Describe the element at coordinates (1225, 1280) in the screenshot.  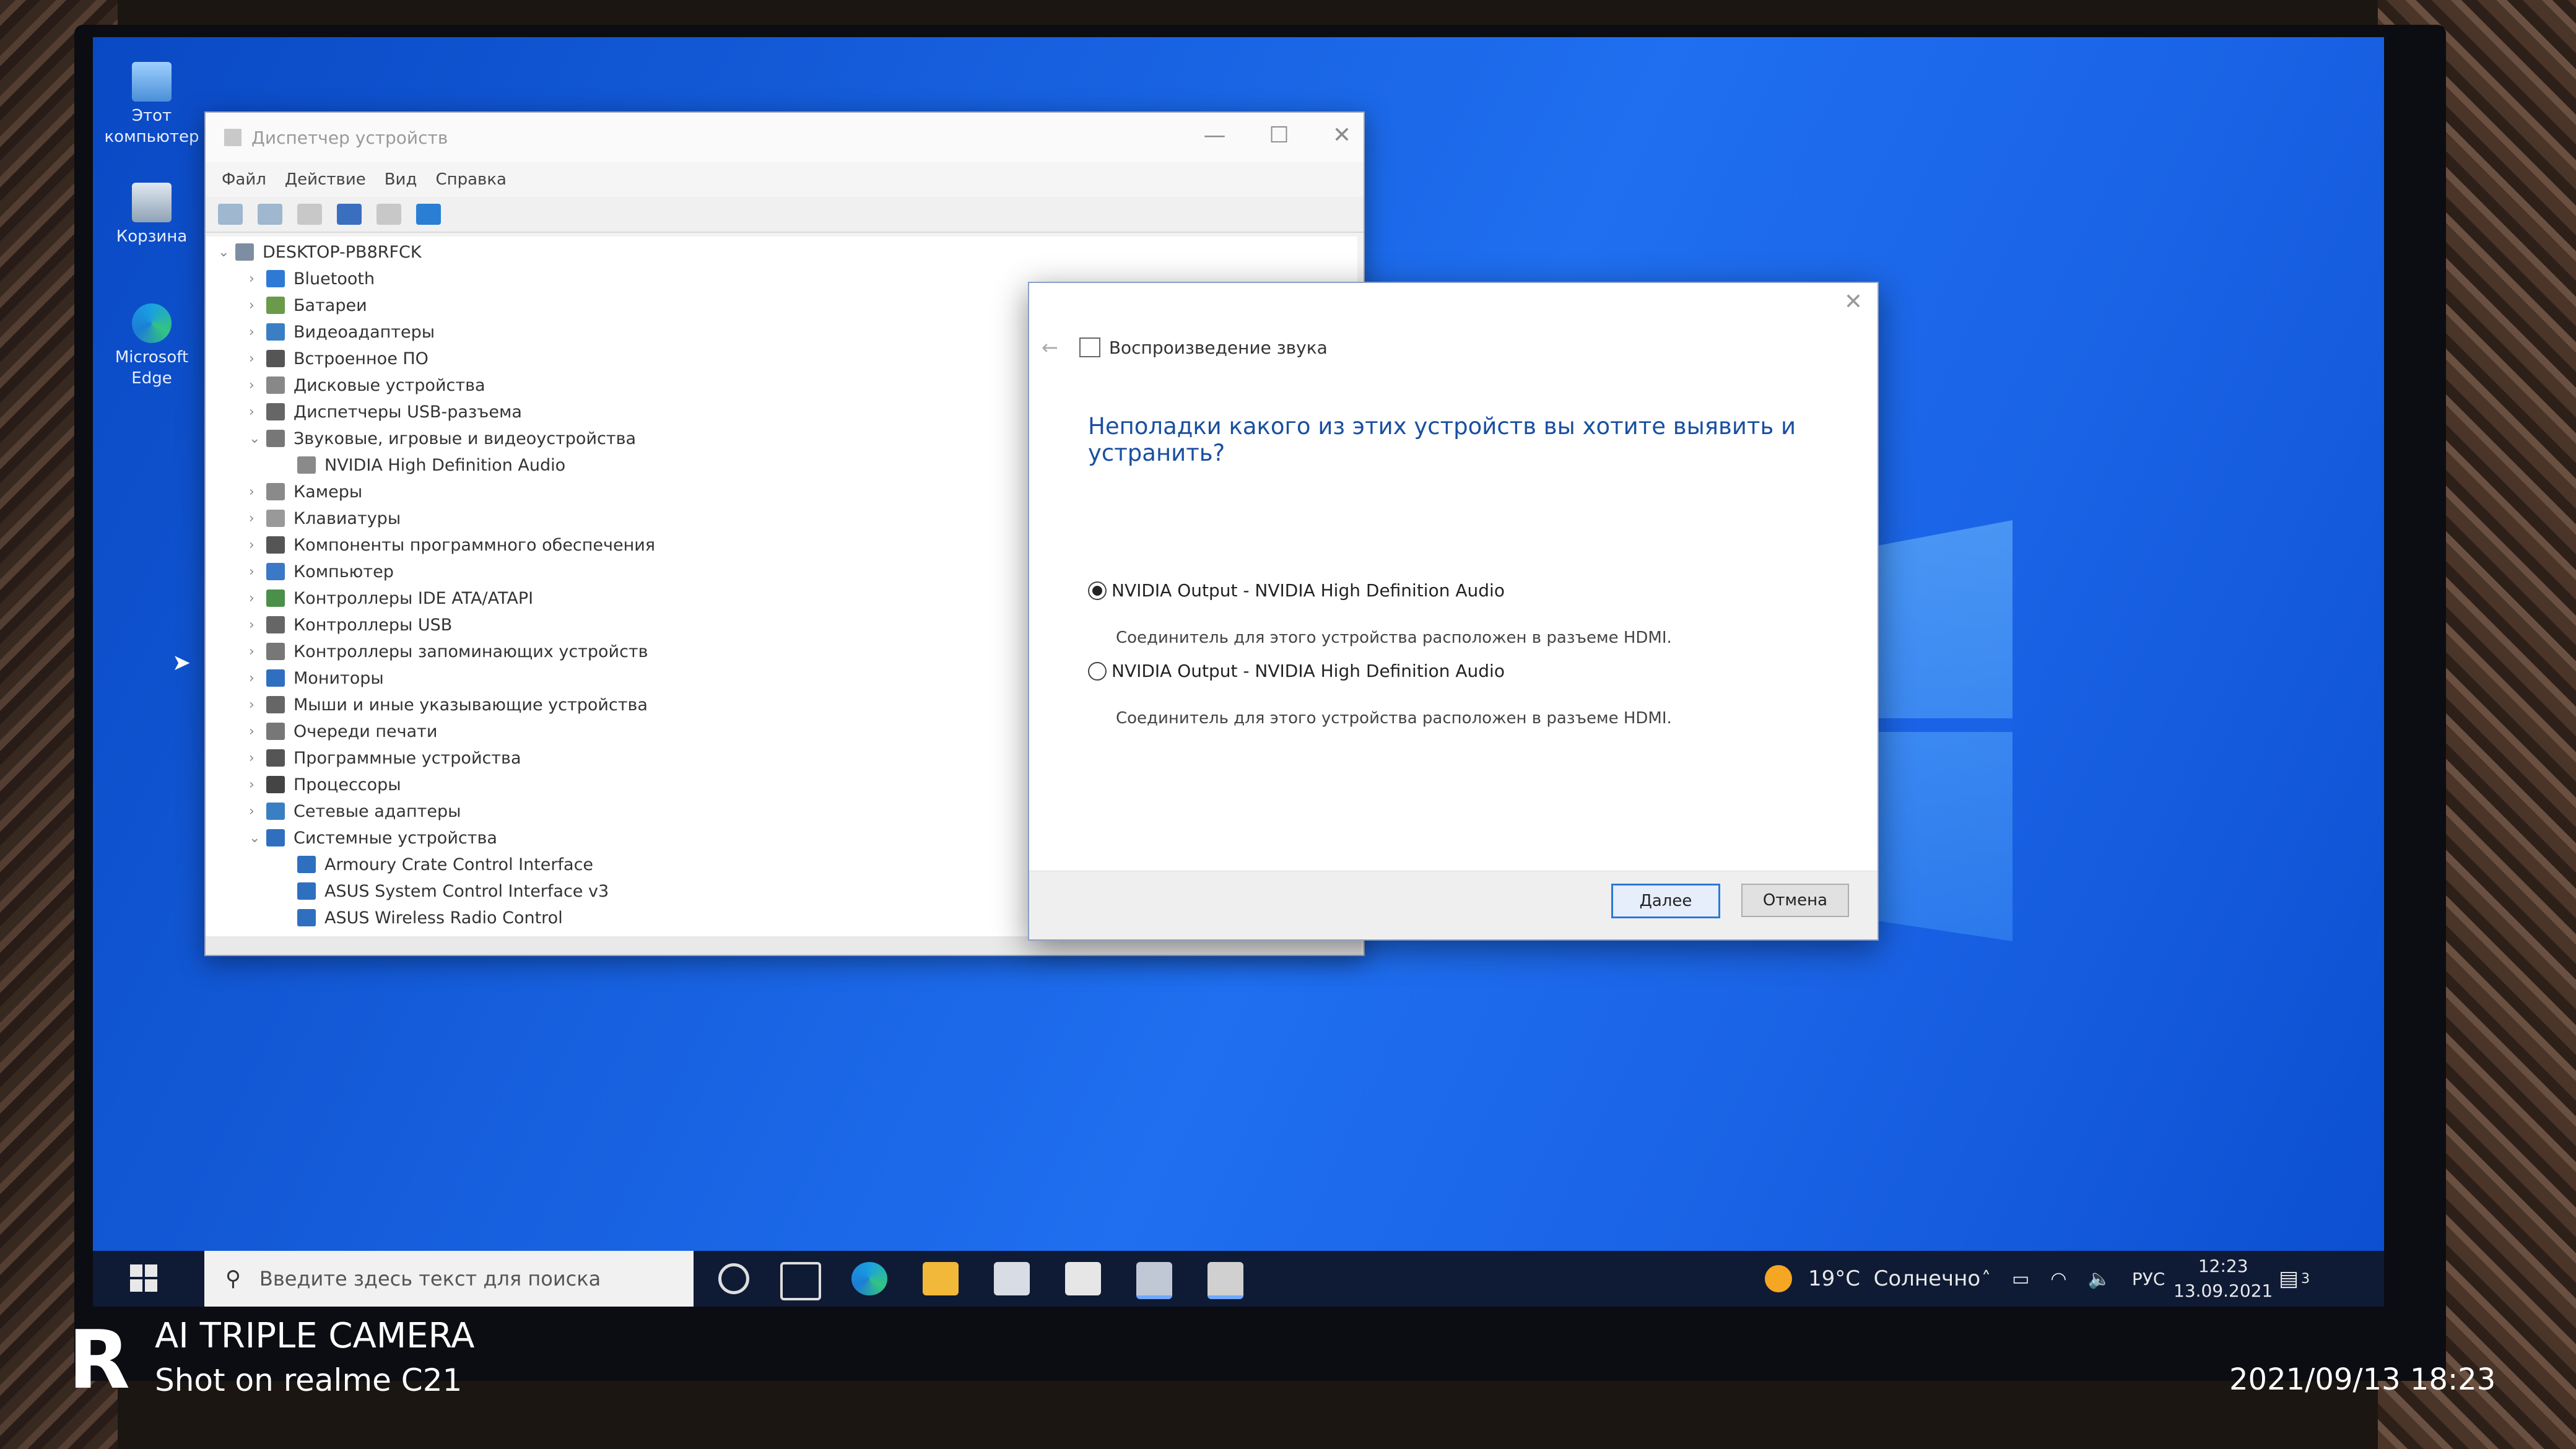
I see `troubleshooter-taskbar-icon` at that location.